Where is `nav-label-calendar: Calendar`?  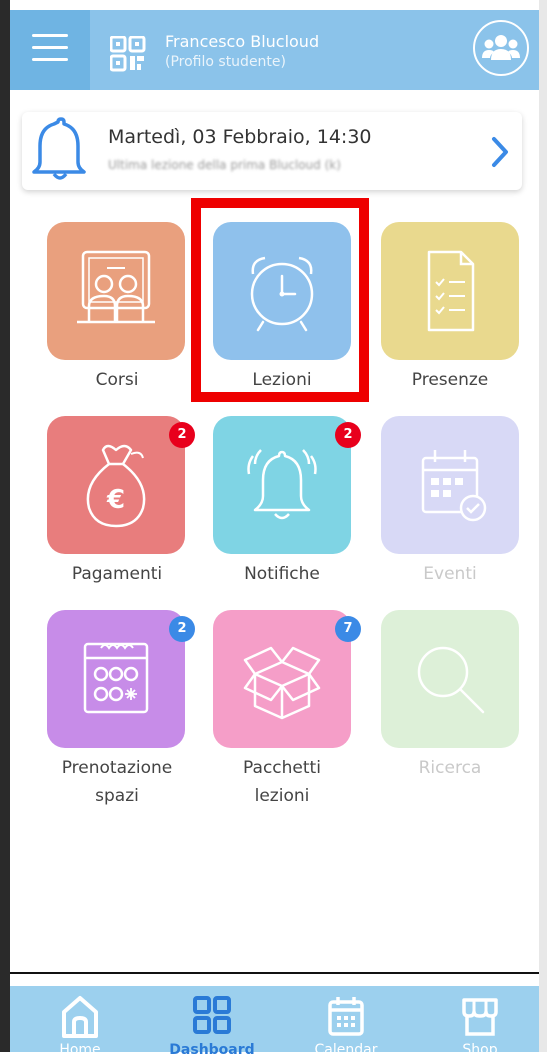 nav-label-calendar: Calendar is located at coordinates (346, 1050).